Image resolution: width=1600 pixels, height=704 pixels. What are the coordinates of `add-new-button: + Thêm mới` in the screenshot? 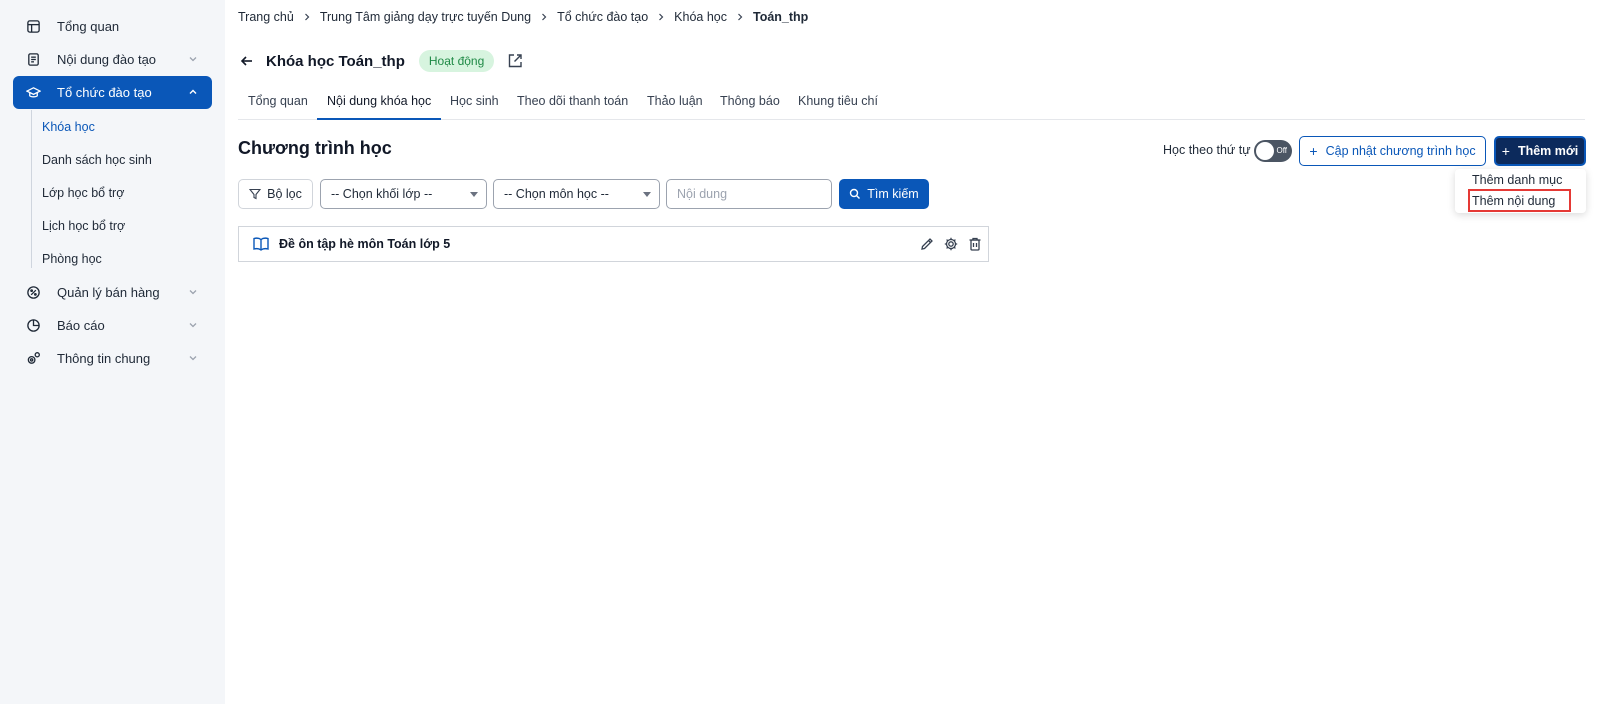 It's located at (1540, 151).